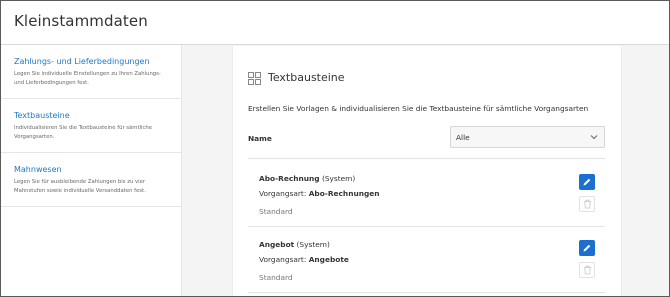 Image resolution: width=670 pixels, height=297 pixels. Describe the element at coordinates (527, 137) in the screenshot. I see `name-filter-select: Alle` at that location.